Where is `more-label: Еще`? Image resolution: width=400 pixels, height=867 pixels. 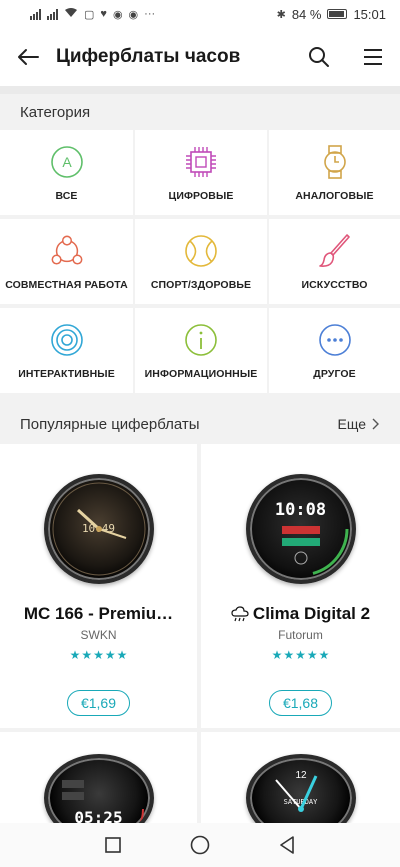
more-label: Еще is located at coordinates (352, 424).